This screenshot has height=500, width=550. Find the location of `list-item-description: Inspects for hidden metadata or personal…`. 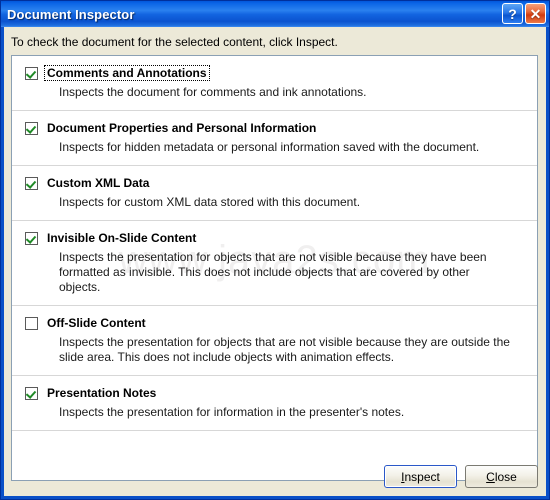

list-item-description: Inspects for hidden metadata or personal… is located at coordinates (269, 147).